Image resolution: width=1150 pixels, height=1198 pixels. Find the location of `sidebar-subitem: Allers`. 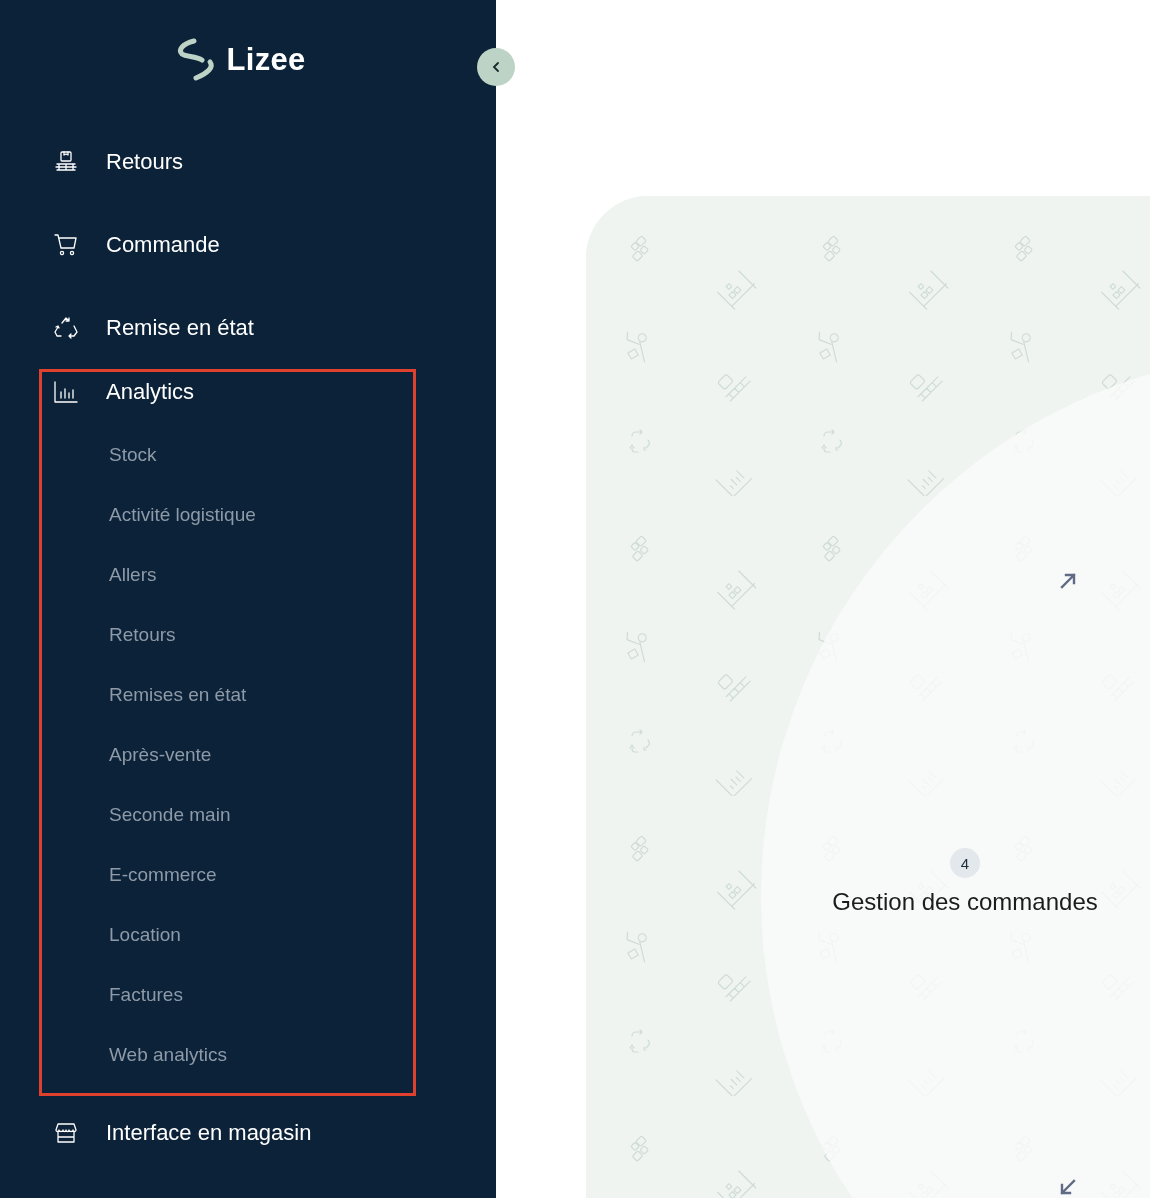

sidebar-subitem: Allers is located at coordinates (227, 575).